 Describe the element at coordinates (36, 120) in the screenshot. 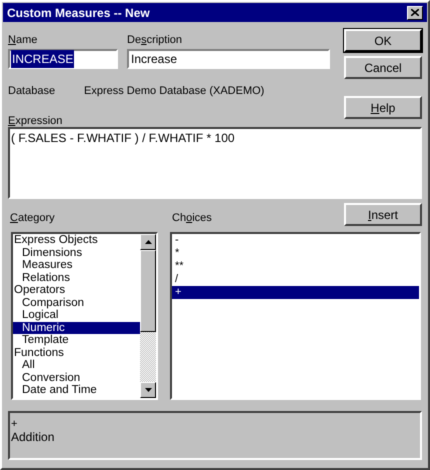

I see `expression-label: Expression` at that location.